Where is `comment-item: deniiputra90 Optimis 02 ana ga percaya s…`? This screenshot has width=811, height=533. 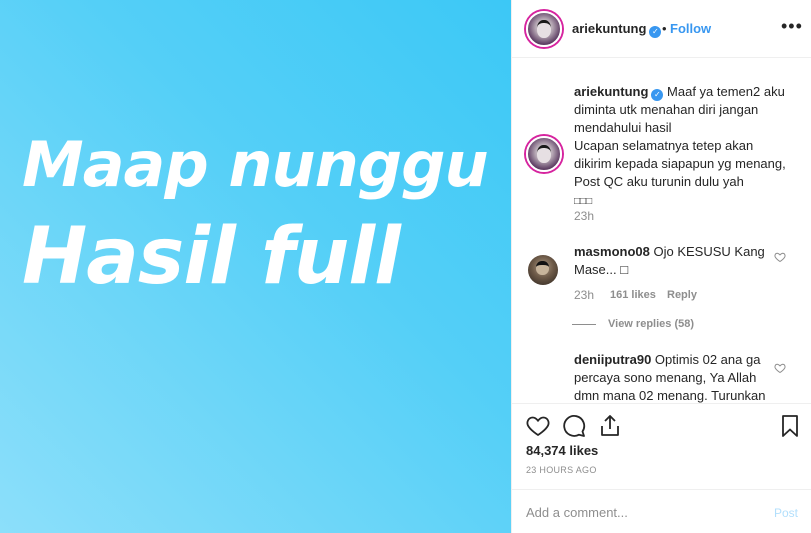 comment-item: deniiputra90 Optimis 02 ana ga percaya s… is located at coordinates (674, 377).